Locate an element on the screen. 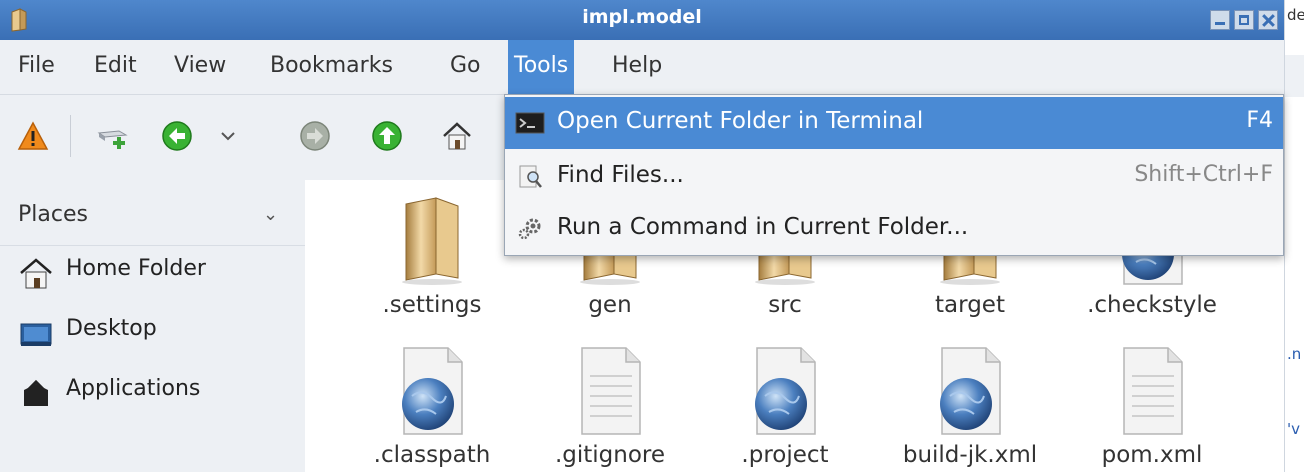 This screenshot has width=1304, height=472. file-name: .classpath is located at coordinates (432, 455).